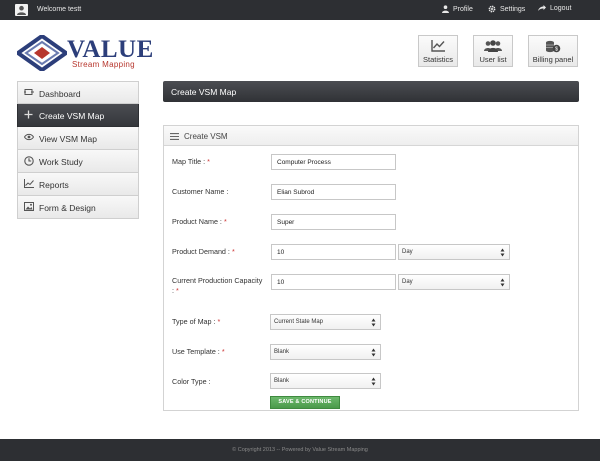  I want to click on eye-icon, so click(29, 137).